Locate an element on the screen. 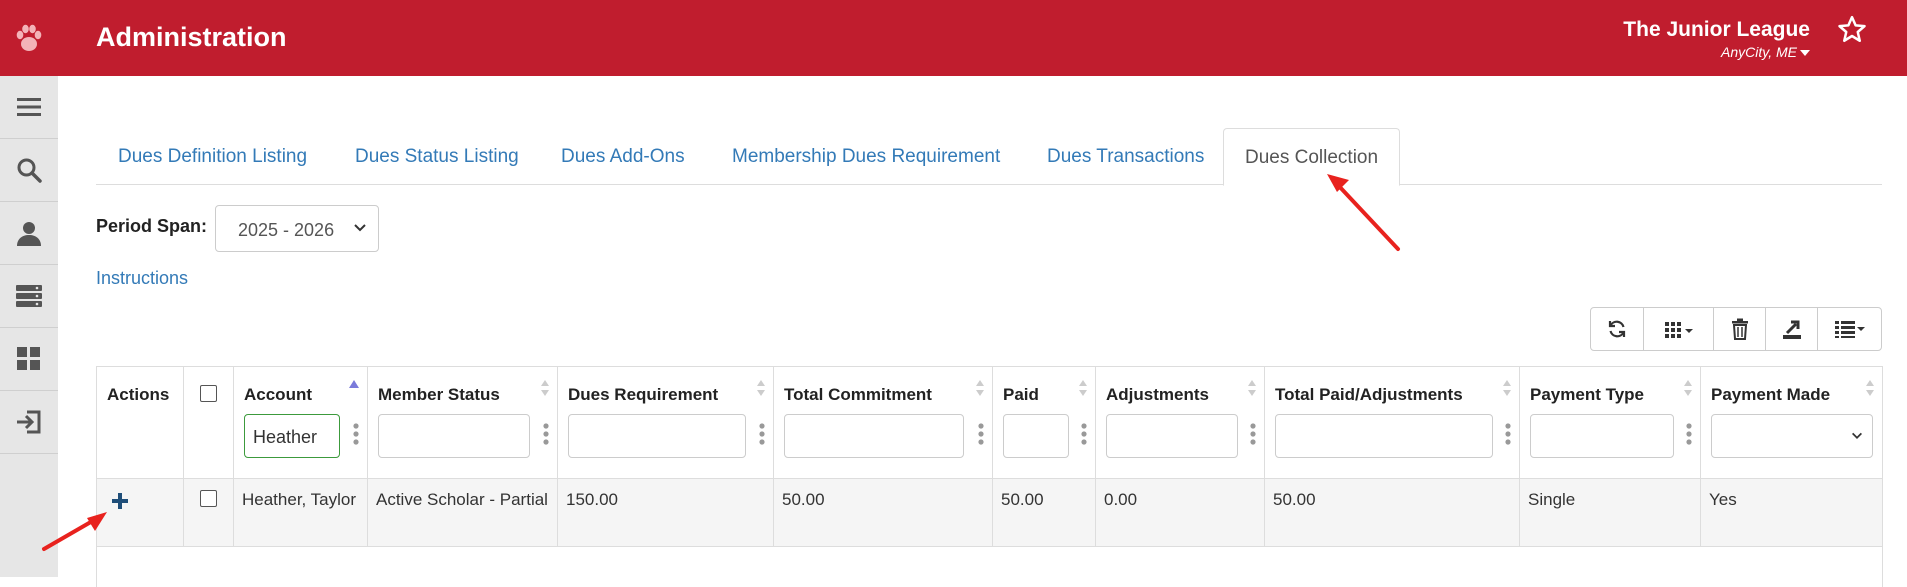 Image resolution: width=1907 pixels, height=587 pixels. columns-icon is located at coordinates (1678, 330).